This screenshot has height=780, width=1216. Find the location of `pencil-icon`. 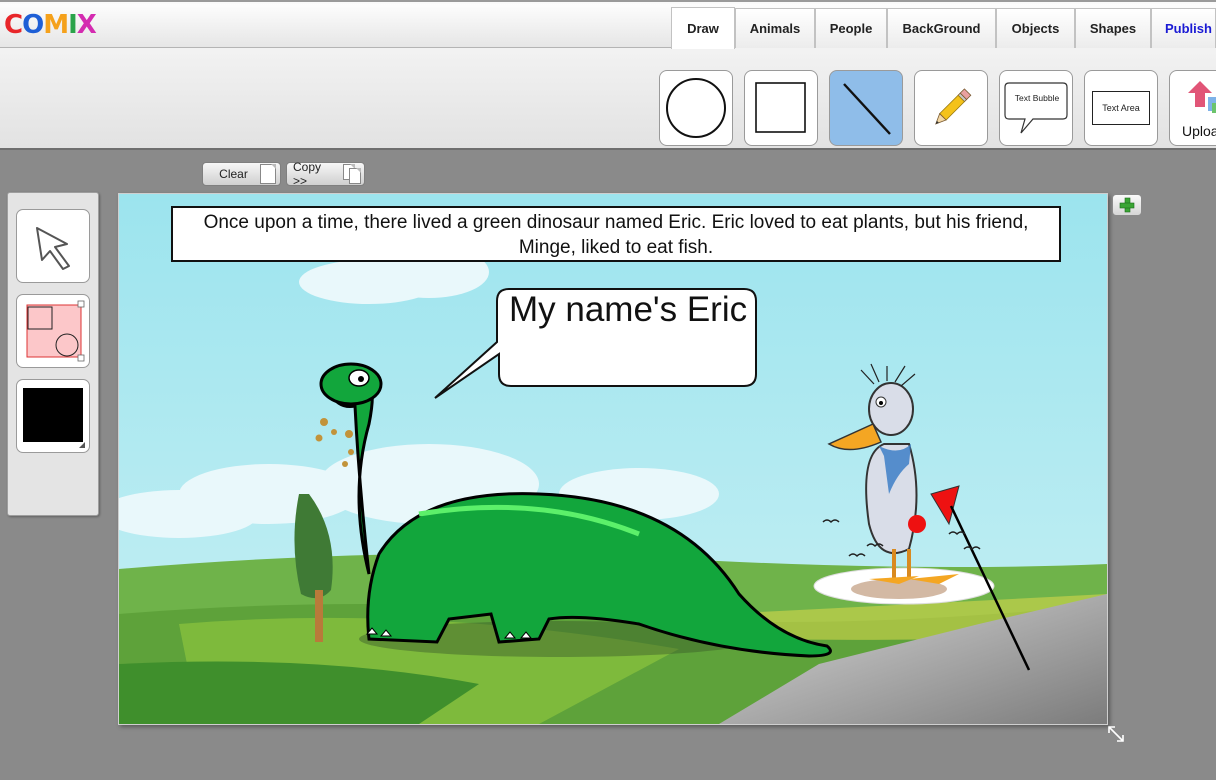

pencil-icon is located at coordinates (953, 106).